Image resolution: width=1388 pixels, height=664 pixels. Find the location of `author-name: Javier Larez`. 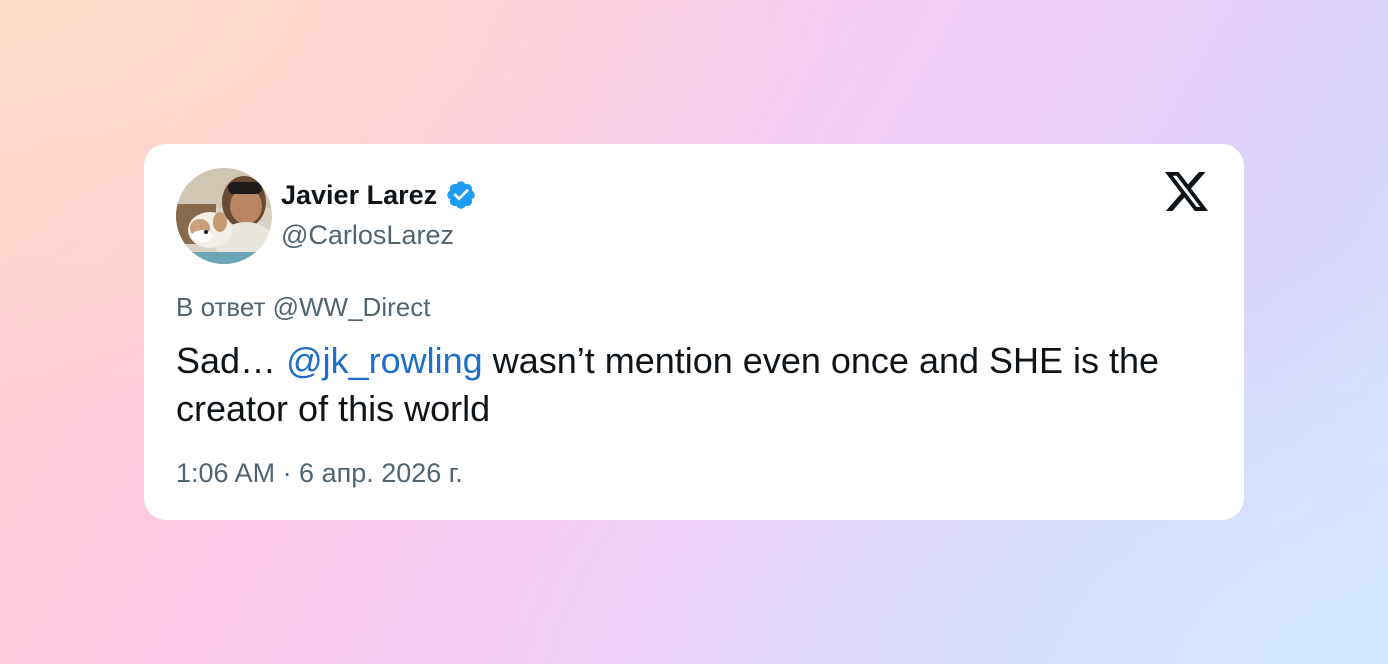

author-name: Javier Larez is located at coordinates (359, 195).